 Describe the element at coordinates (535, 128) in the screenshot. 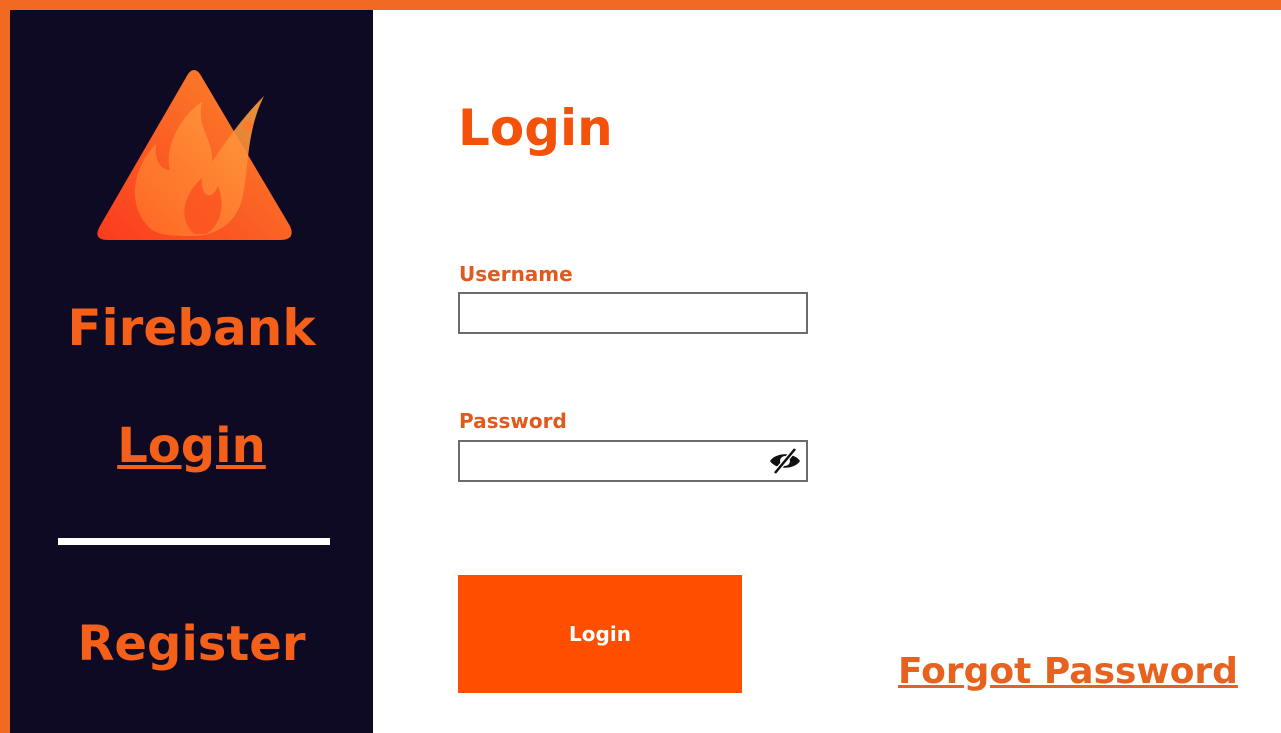

I see `page-title: Login` at that location.